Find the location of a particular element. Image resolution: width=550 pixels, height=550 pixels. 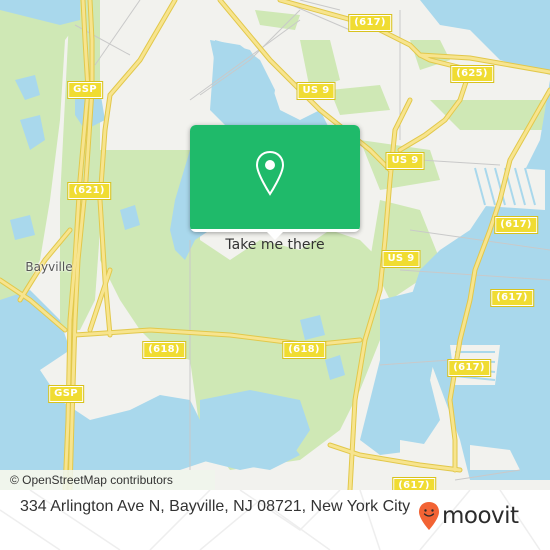

road-label-625: (625) is located at coordinates (472, 74).